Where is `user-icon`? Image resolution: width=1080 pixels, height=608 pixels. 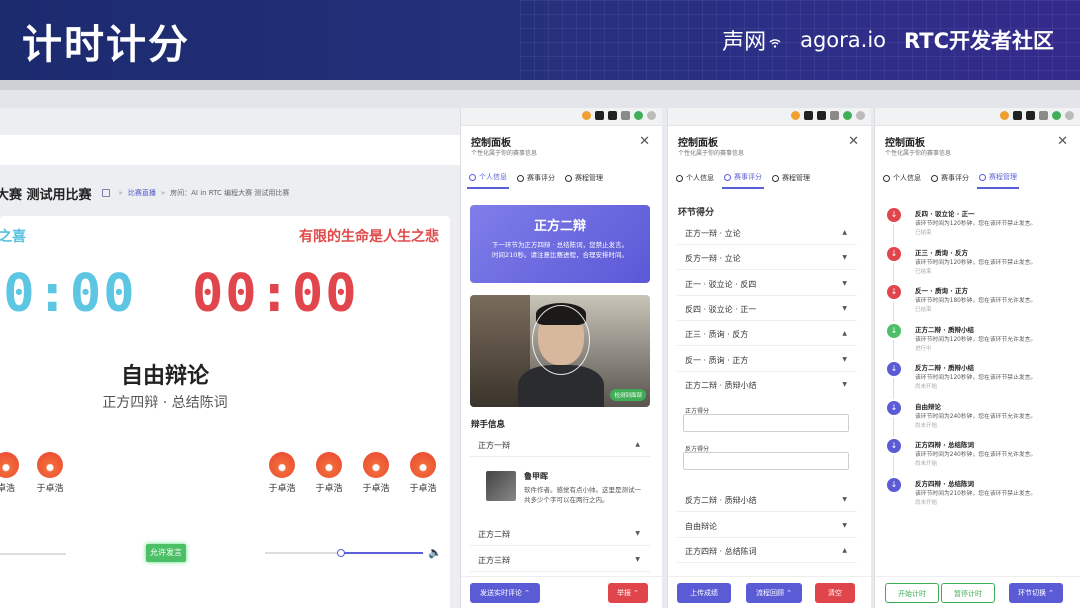
user-icon is located at coordinates (886, 178).